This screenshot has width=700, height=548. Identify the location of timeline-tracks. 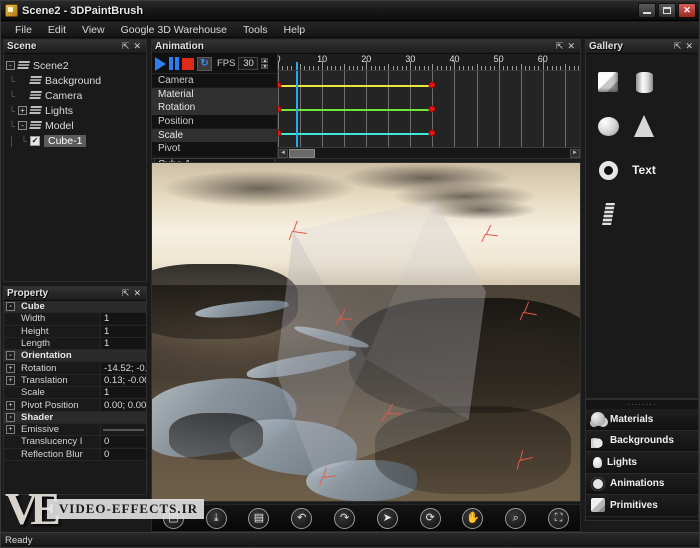
(429, 109).